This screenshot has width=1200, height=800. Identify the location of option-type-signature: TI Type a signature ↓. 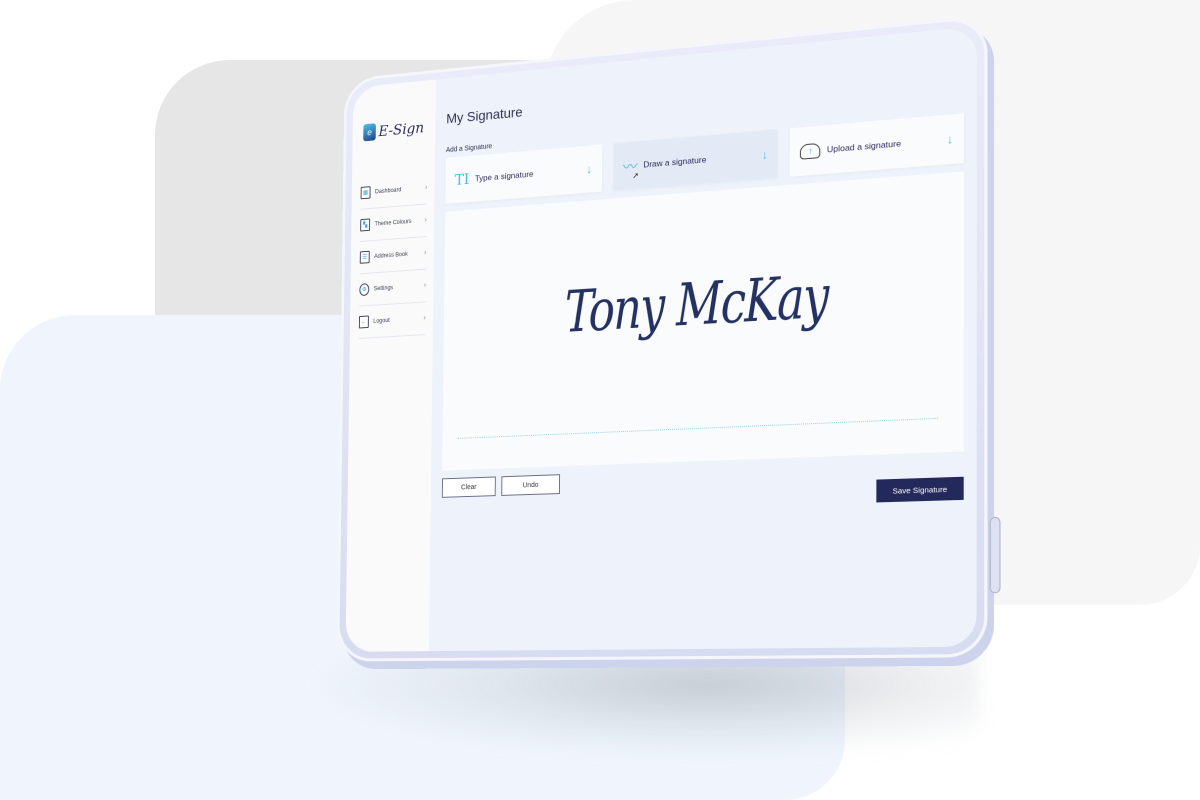
(523, 174).